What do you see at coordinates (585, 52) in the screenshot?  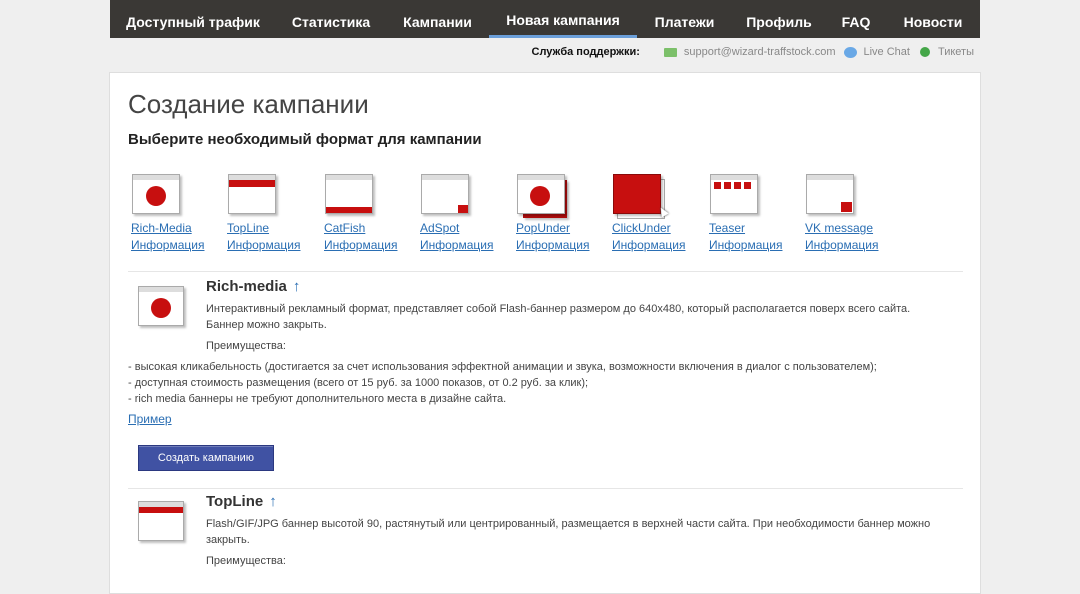 I see `support-label: Служба поддержки:` at bounding box center [585, 52].